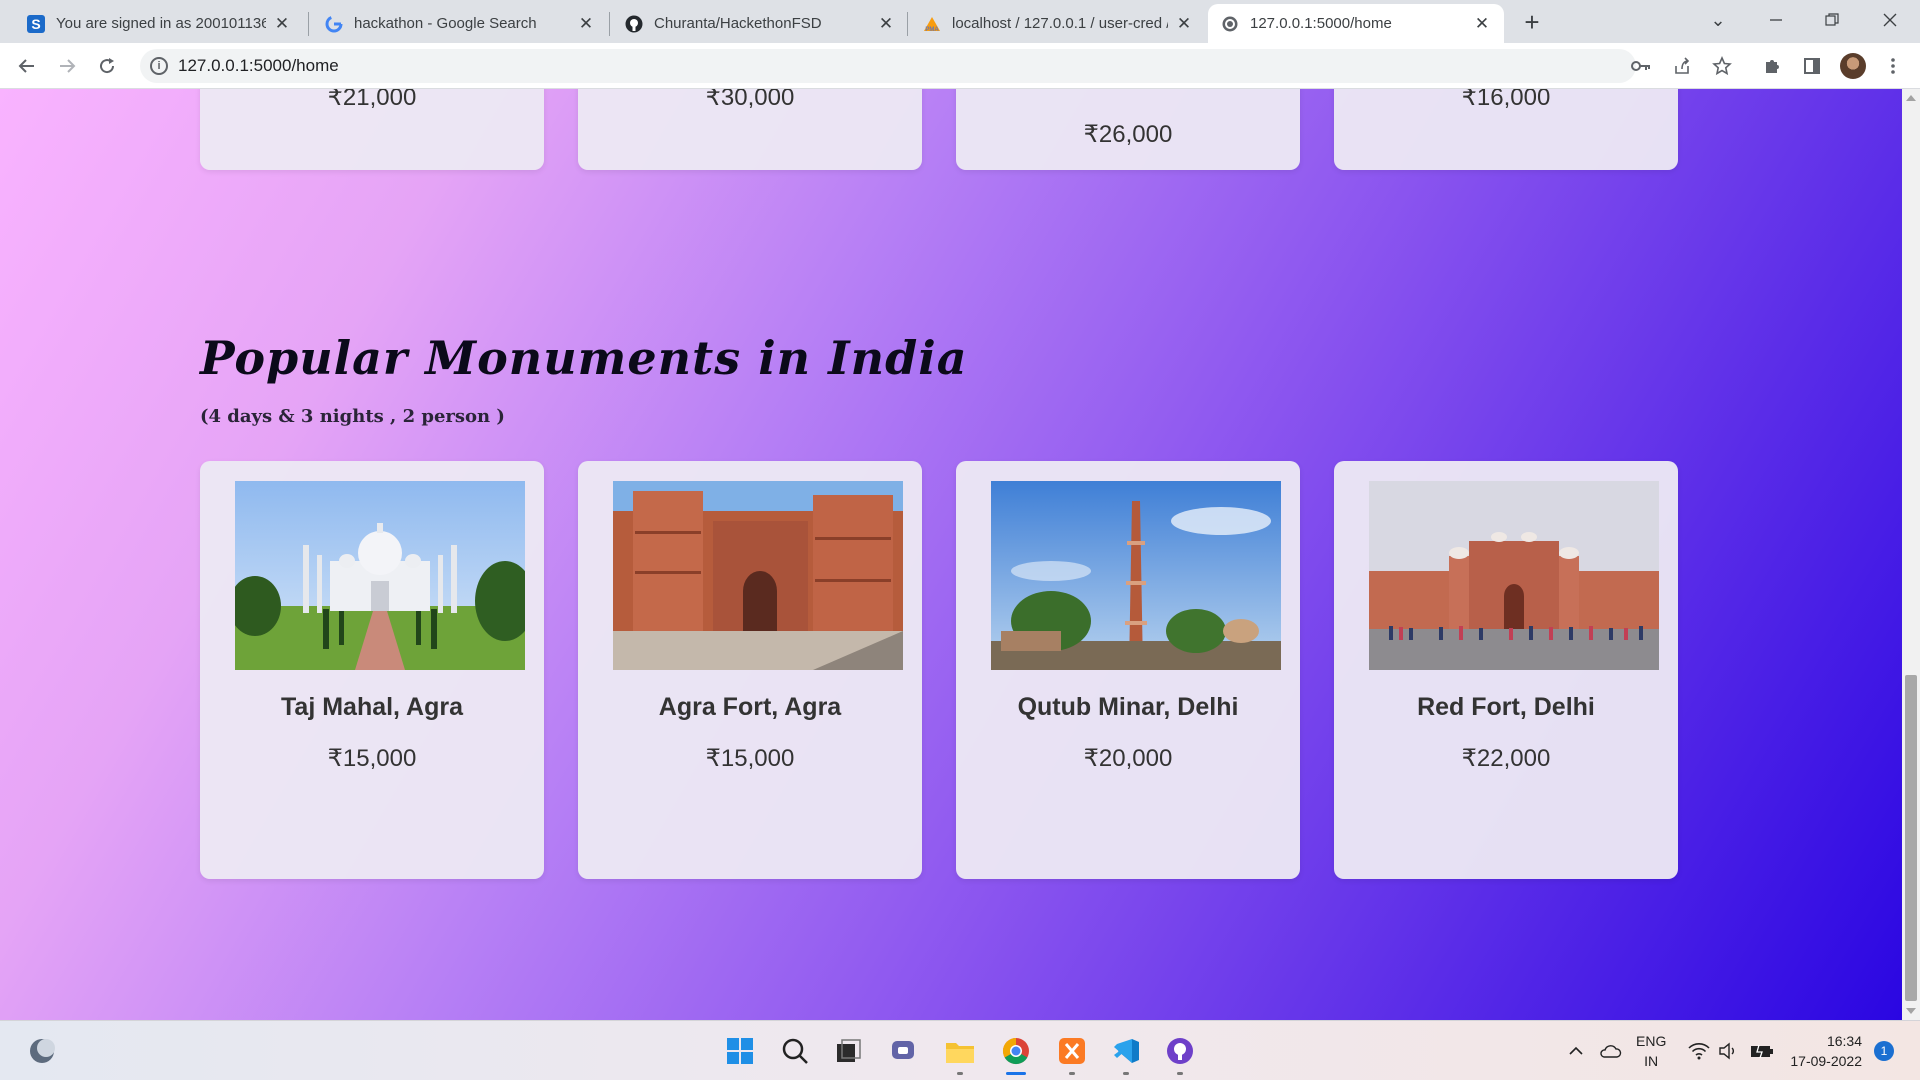 The height and width of the screenshot is (1080, 1920). I want to click on package-card: ₹21,000, so click(372, 129).